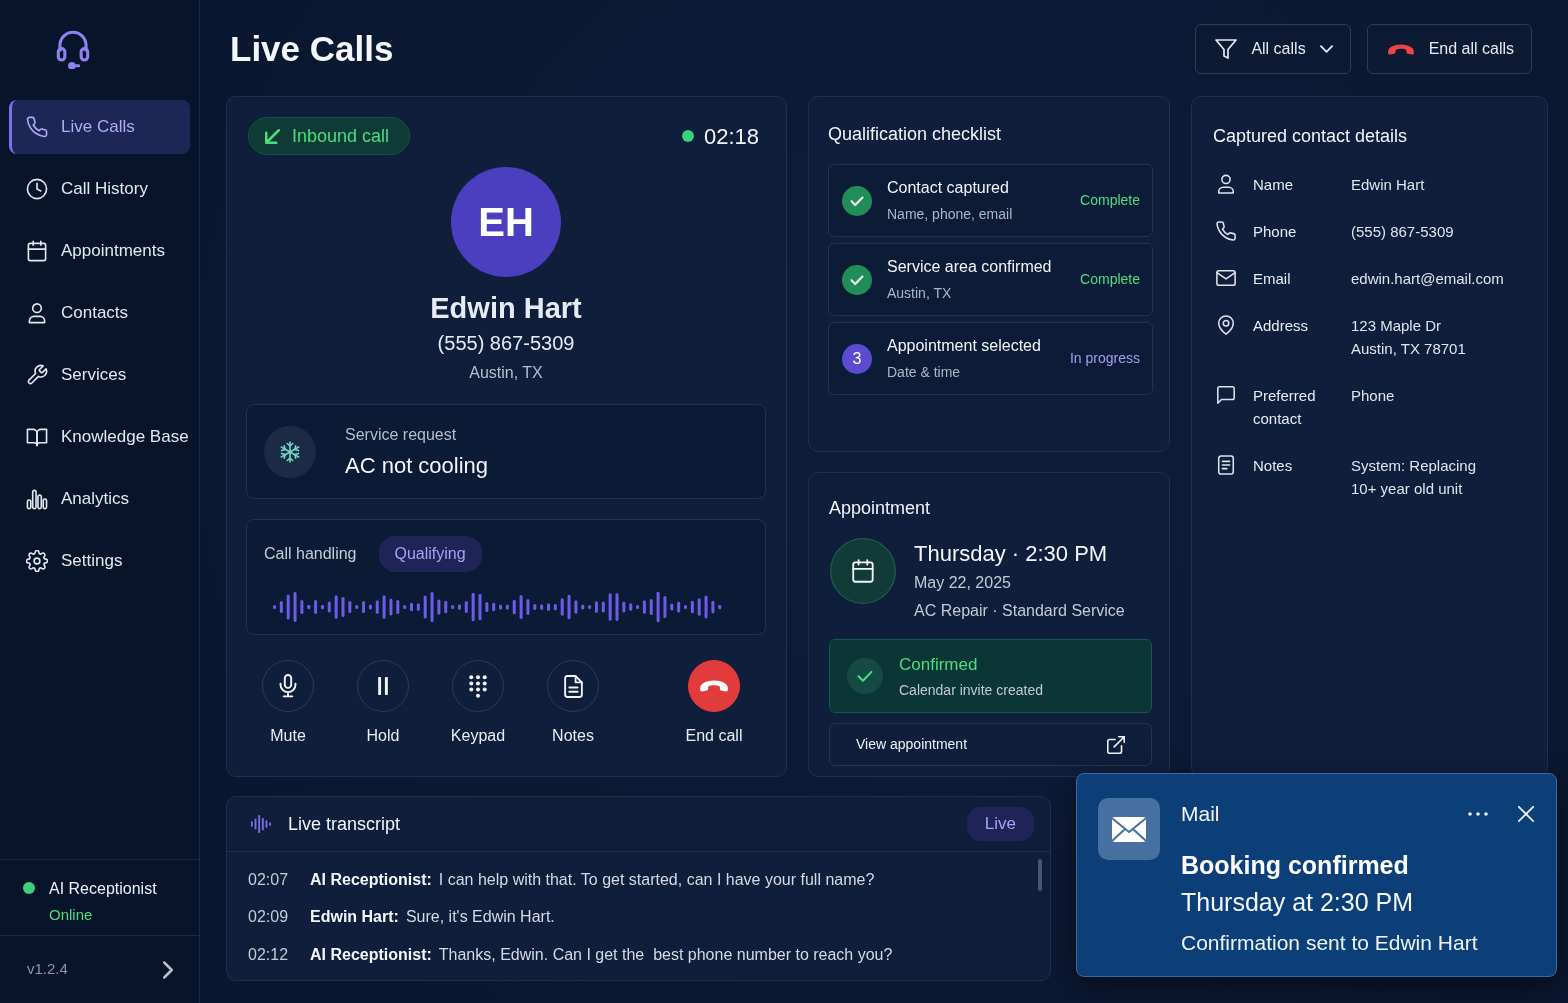  Describe the element at coordinates (417, 465) in the screenshot. I see `service-request-value: AC not cooling` at that location.